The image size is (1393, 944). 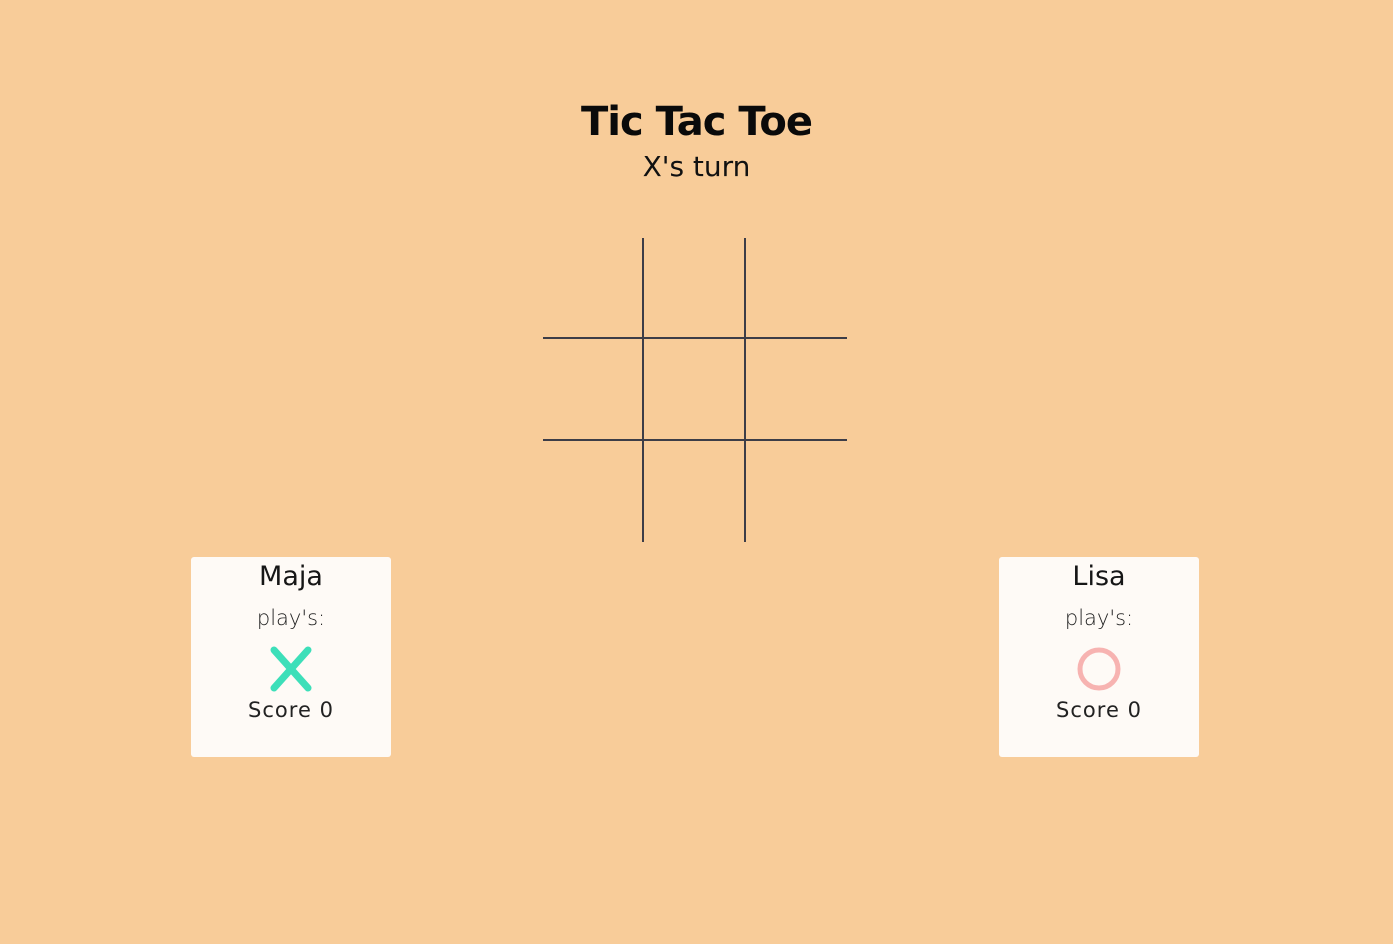 I want to click on player-card-x: Maja play's: Score 0, so click(x=291, y=657).